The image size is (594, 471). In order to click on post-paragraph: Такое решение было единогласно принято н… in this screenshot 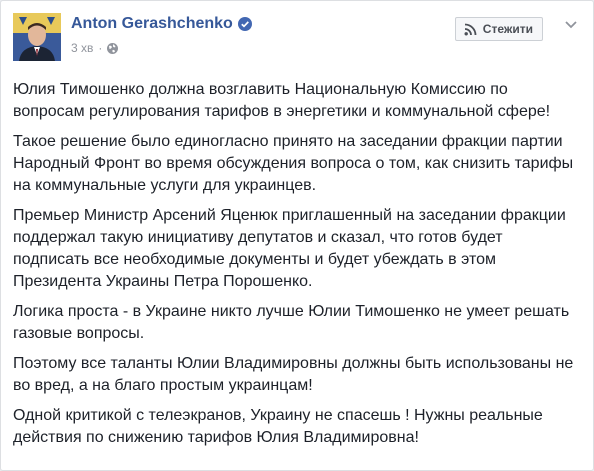, I will do `click(293, 163)`.